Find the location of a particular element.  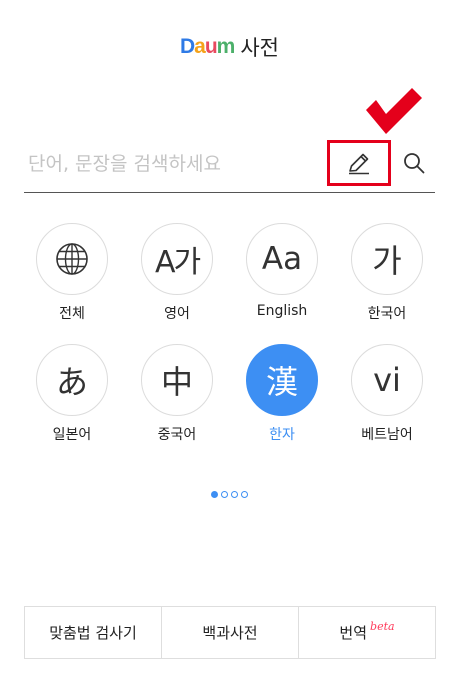

search-bar is located at coordinates (229, 164).